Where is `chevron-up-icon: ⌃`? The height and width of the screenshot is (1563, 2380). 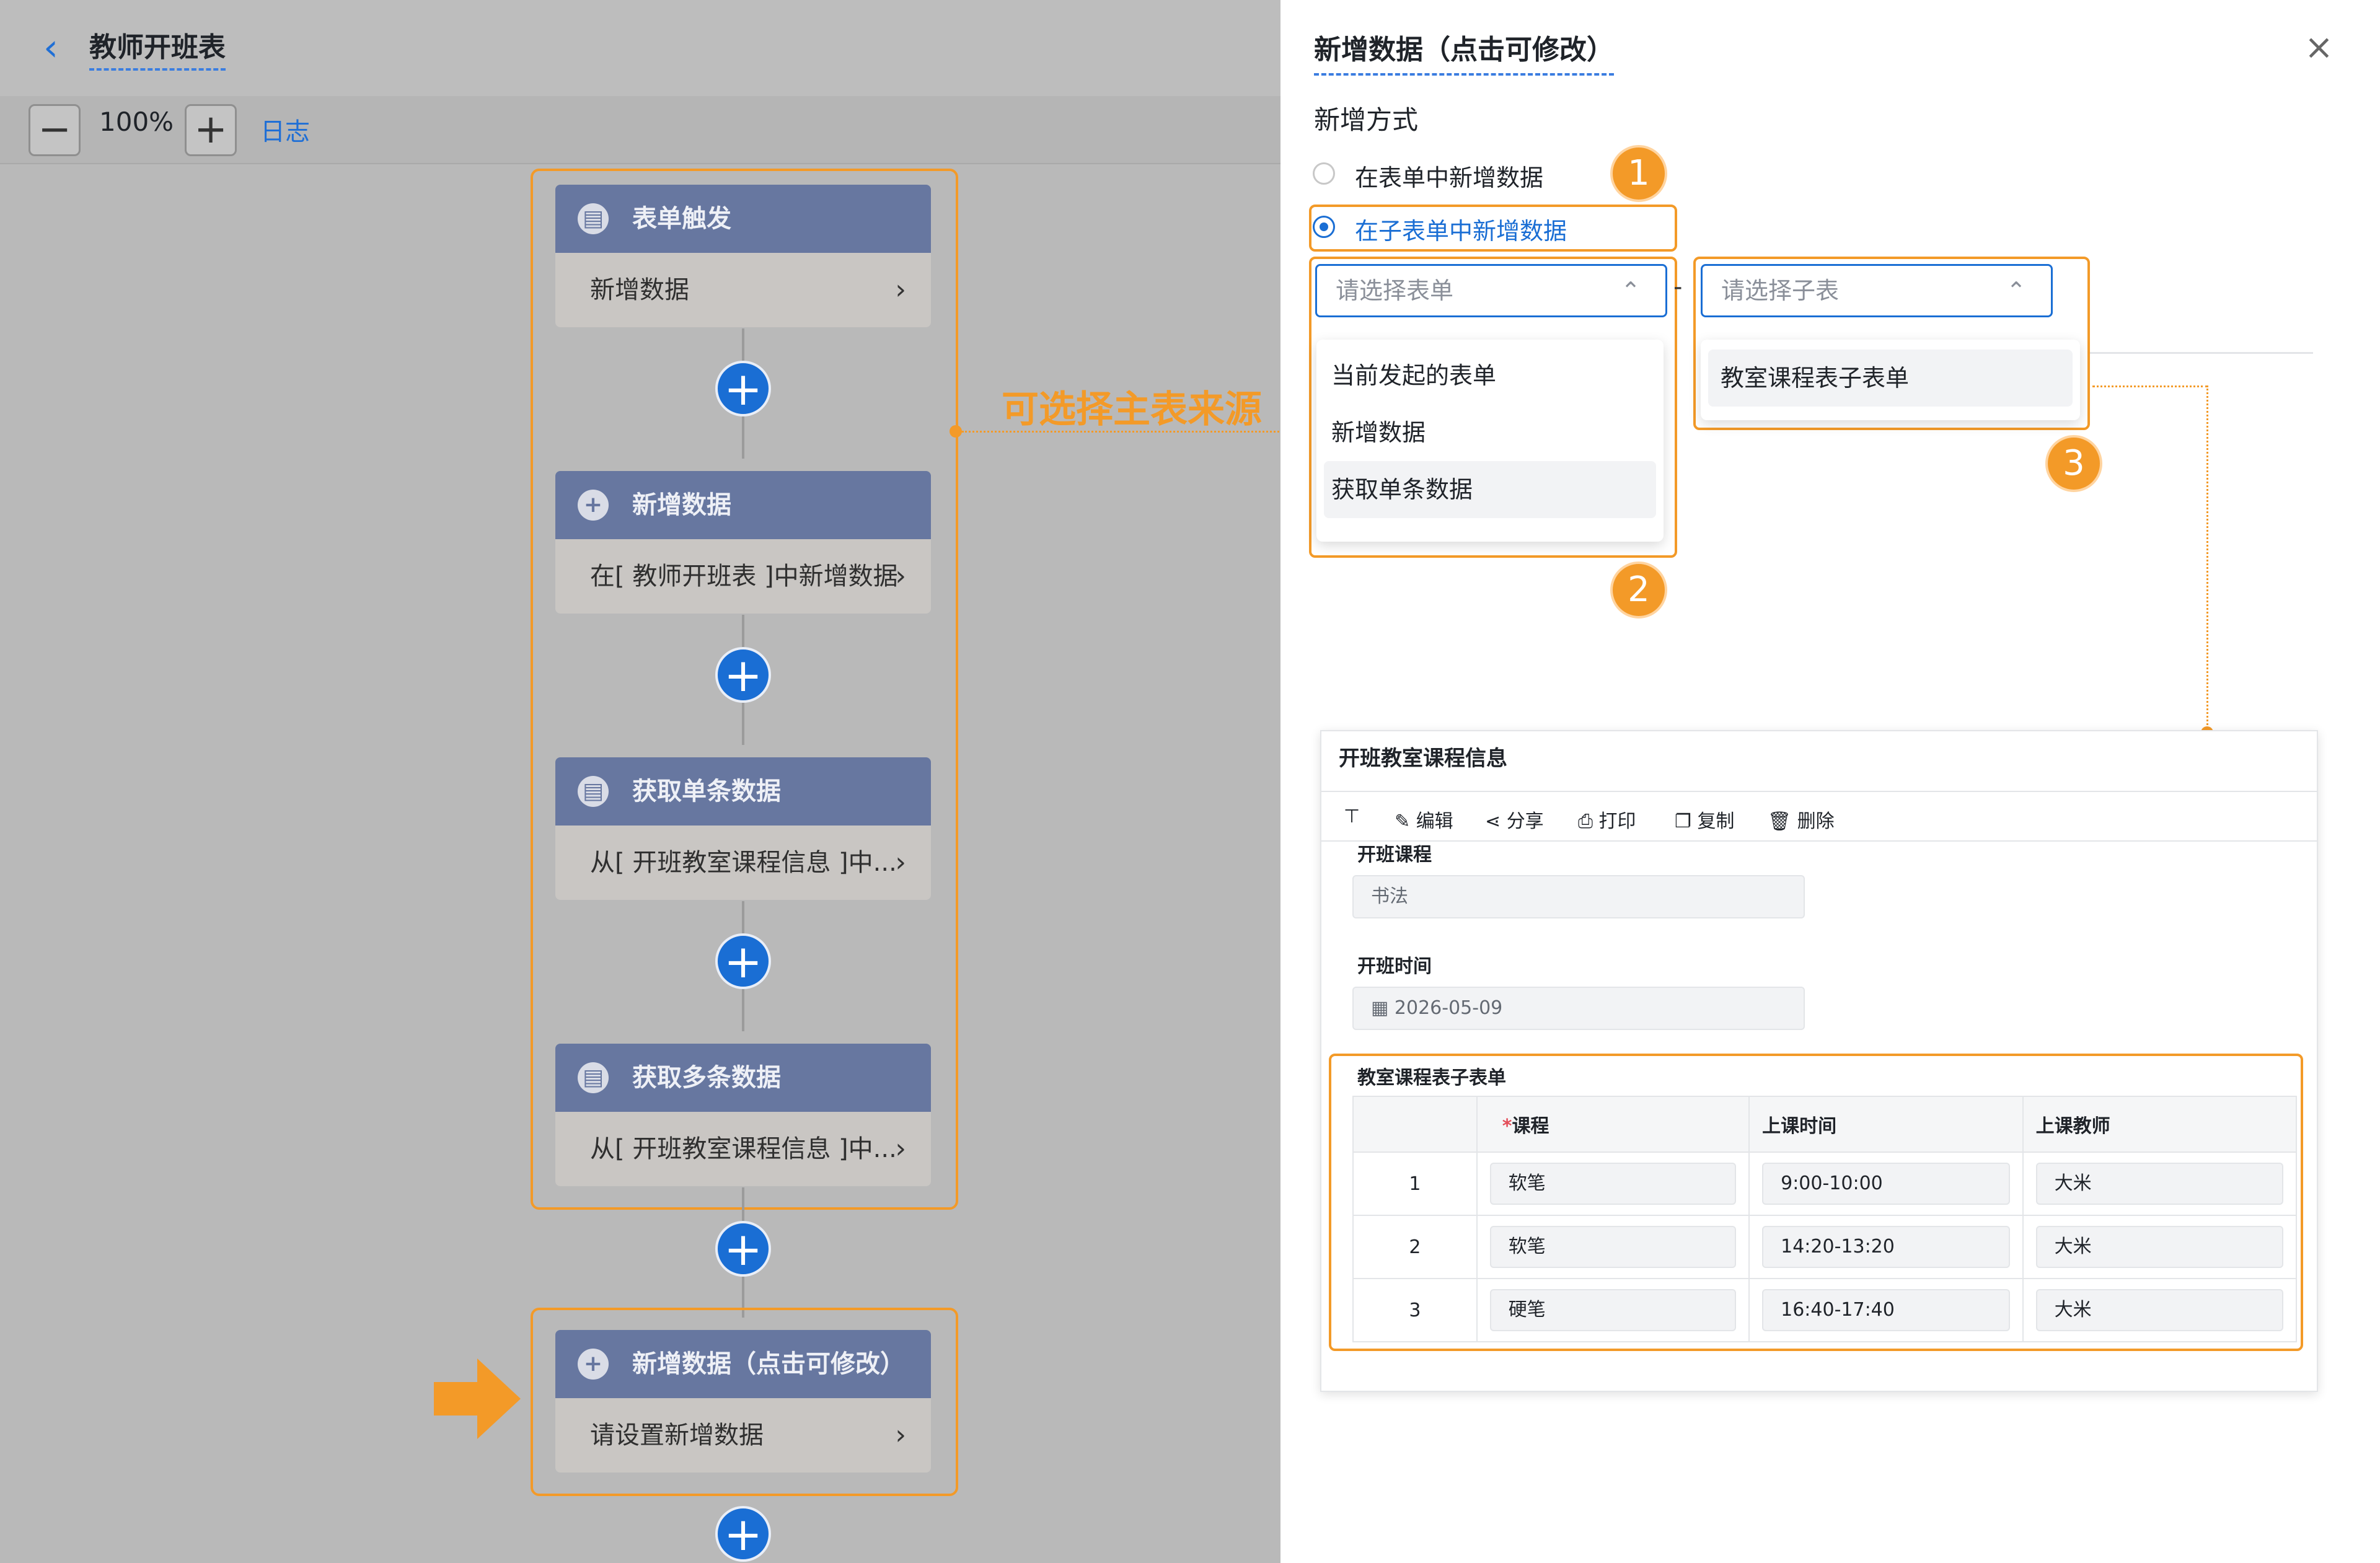 chevron-up-icon: ⌃ is located at coordinates (1631, 290).